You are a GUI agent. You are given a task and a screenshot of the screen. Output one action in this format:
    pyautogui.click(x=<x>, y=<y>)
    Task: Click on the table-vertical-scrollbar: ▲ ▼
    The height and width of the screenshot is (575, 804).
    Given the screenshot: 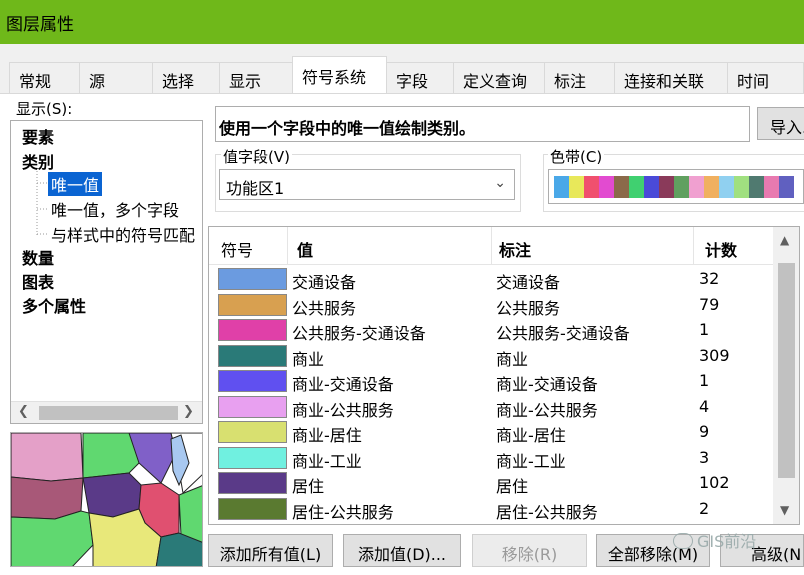 What is the action you would take?
    pyautogui.click(x=786, y=375)
    